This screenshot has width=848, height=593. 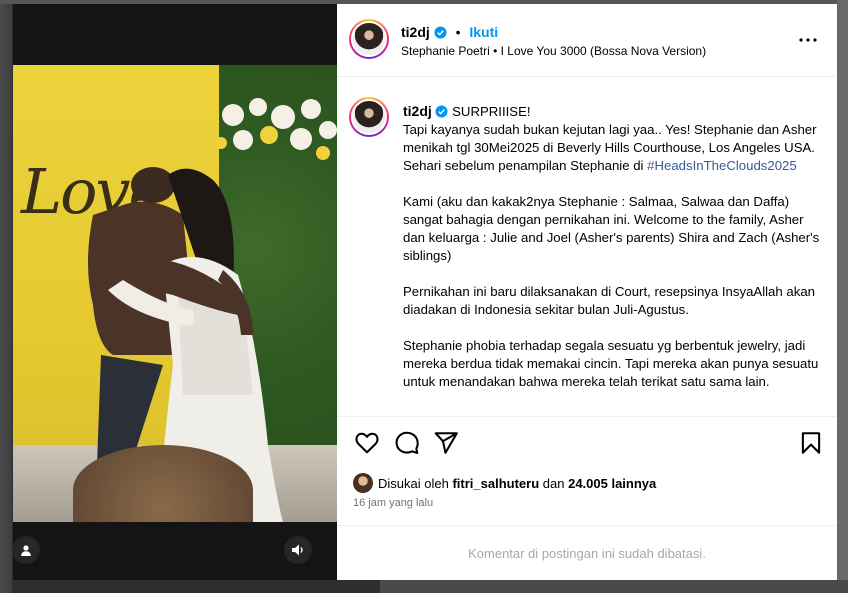 I want to click on video-letterbox-top, so click(x=175, y=34).